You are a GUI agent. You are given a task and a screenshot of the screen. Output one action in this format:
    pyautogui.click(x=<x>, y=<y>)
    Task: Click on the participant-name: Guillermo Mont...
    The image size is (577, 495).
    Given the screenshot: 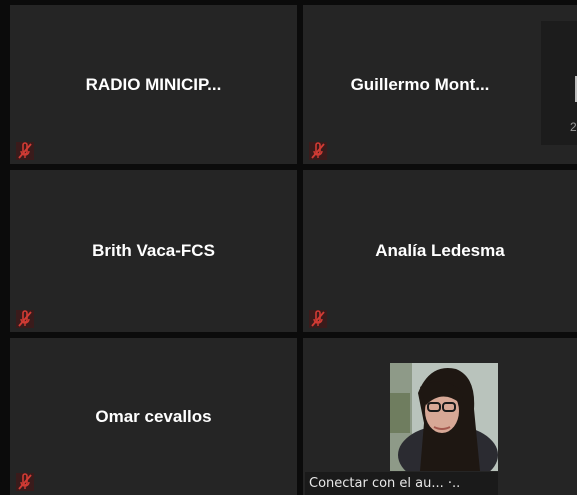 What is the action you would take?
    pyautogui.click(x=420, y=84)
    